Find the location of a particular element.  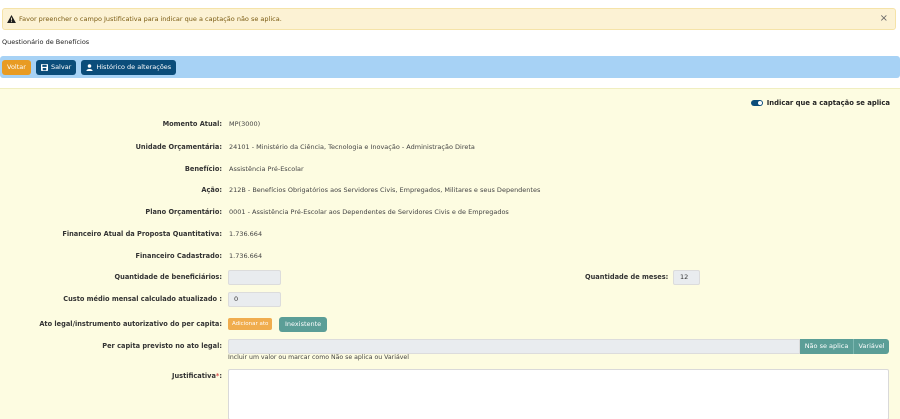

row-quantidades: Quantidade de beneficiários is located at coordinates (450, 277).